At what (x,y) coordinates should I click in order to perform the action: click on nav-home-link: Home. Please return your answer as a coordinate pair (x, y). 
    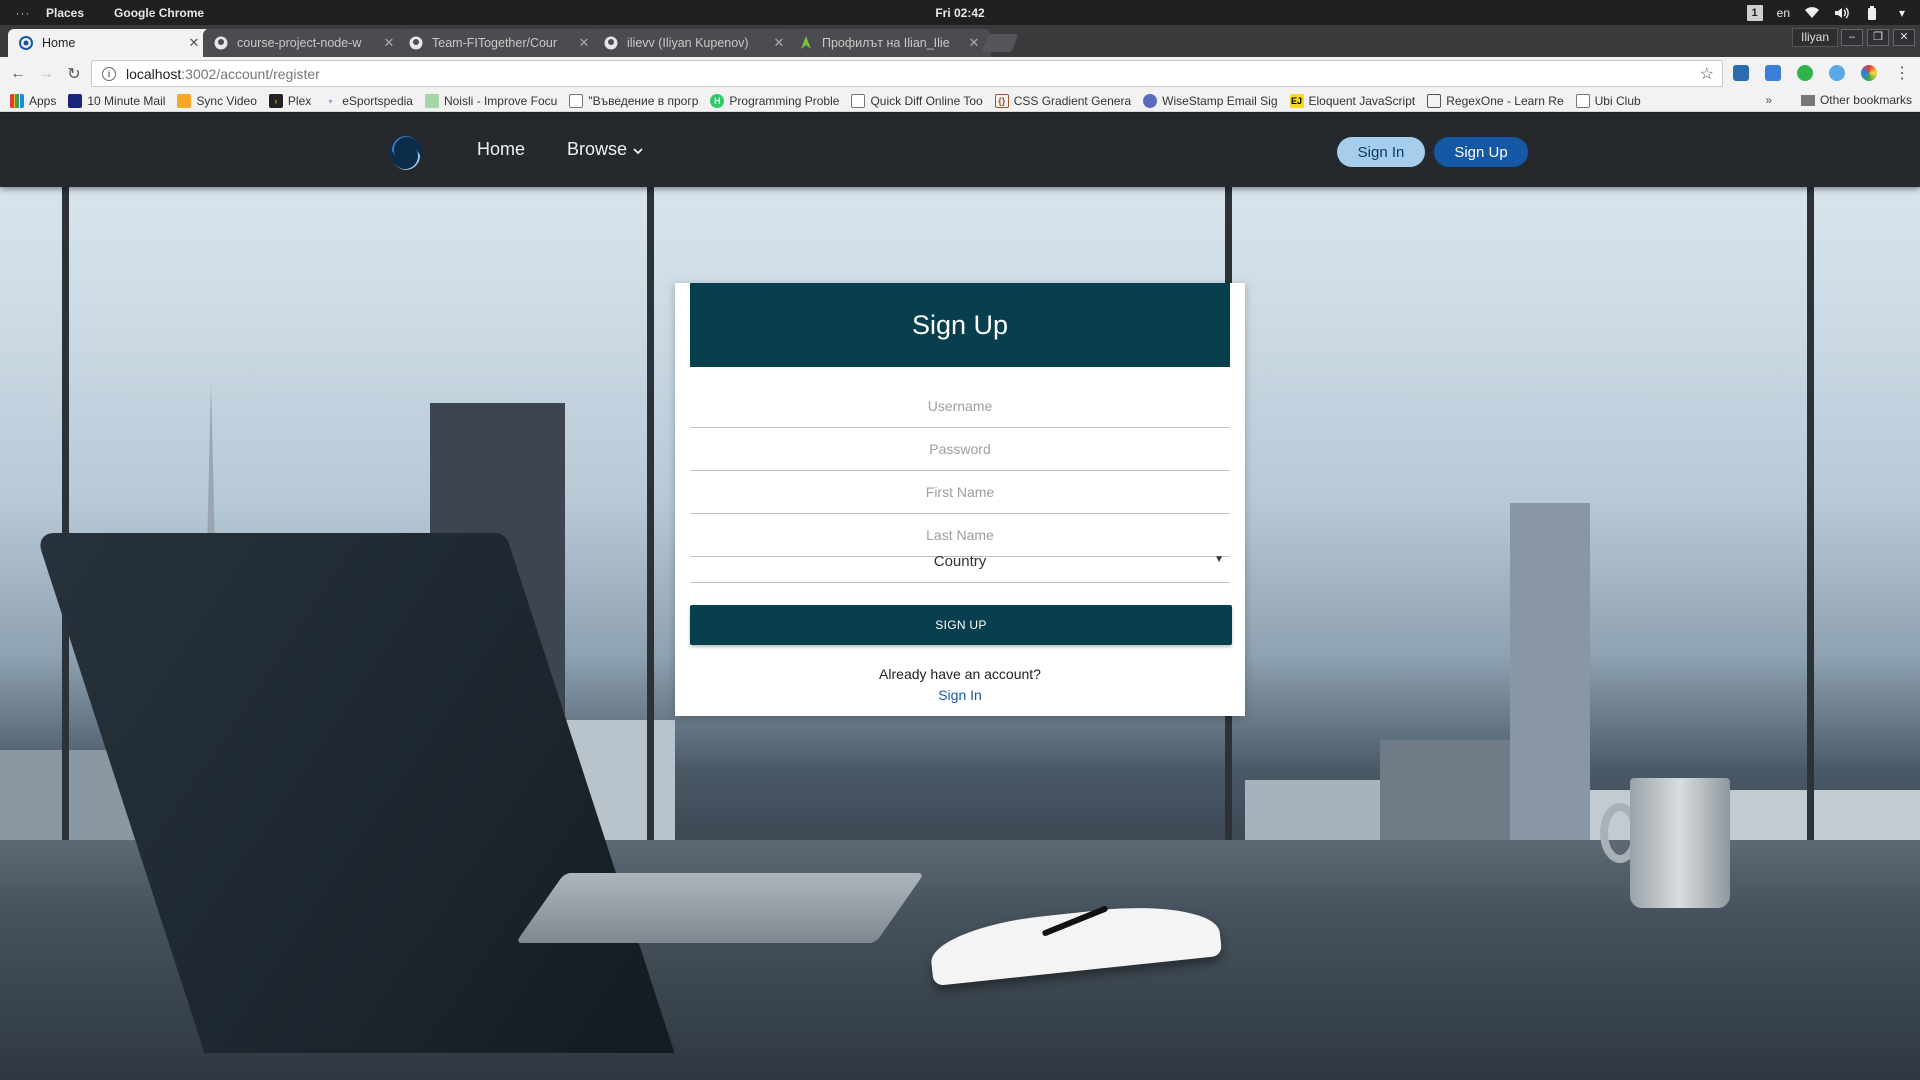
    Looking at the image, I should click on (501, 149).